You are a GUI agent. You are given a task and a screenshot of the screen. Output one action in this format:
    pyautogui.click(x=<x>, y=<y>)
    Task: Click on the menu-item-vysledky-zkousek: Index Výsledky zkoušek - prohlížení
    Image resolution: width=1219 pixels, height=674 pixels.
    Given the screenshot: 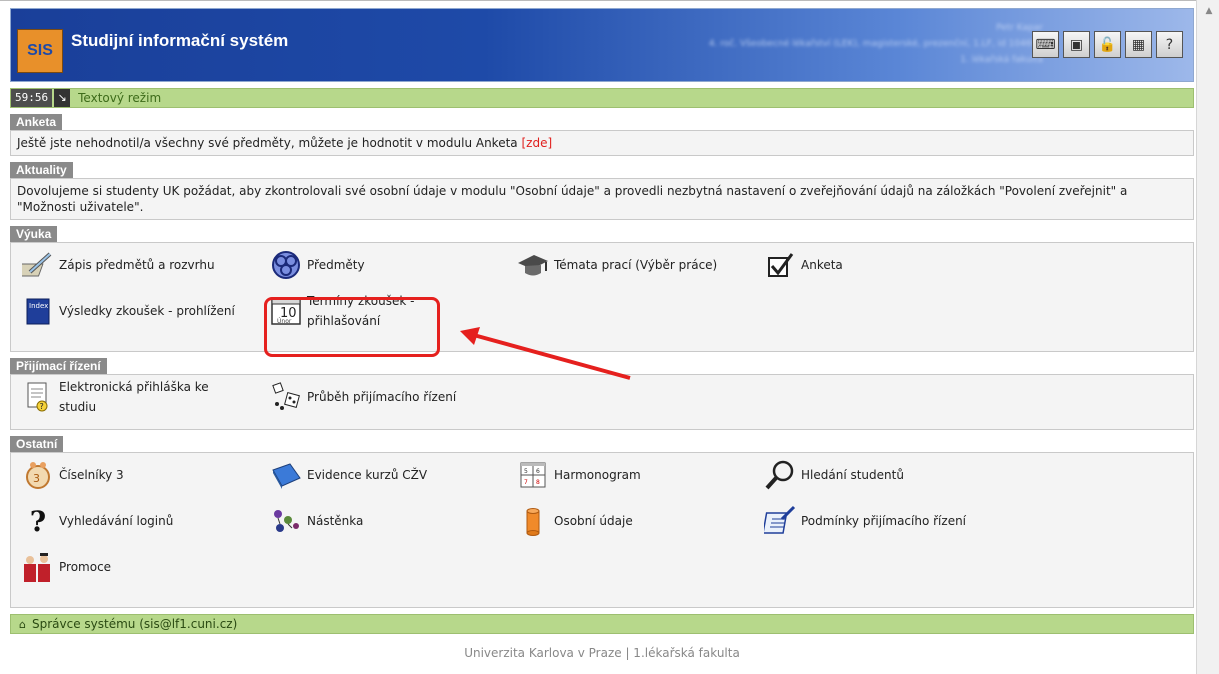 What is the action you would take?
    pyautogui.click(x=128, y=311)
    